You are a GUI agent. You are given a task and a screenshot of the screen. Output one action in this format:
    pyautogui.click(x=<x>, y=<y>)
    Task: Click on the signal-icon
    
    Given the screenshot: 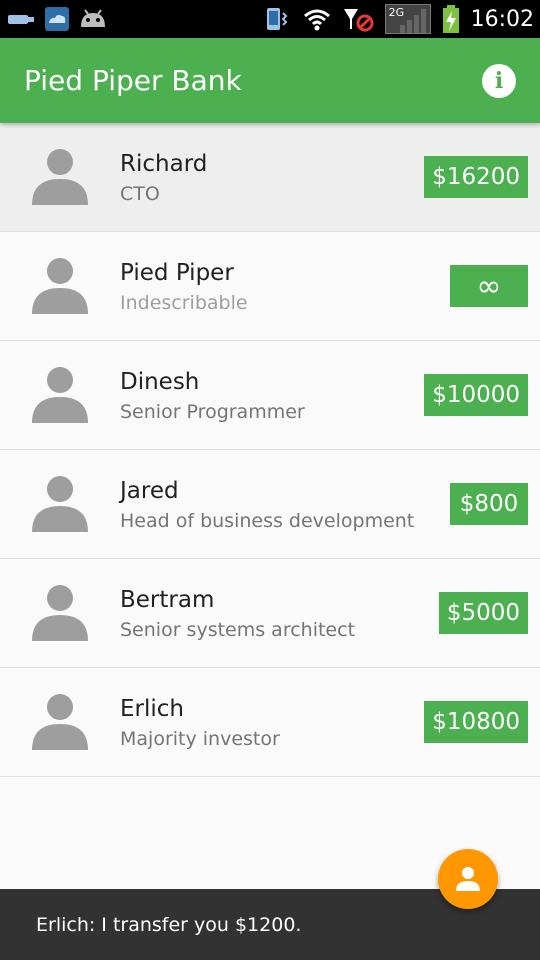 What is the action you would take?
    pyautogui.click(x=412, y=21)
    